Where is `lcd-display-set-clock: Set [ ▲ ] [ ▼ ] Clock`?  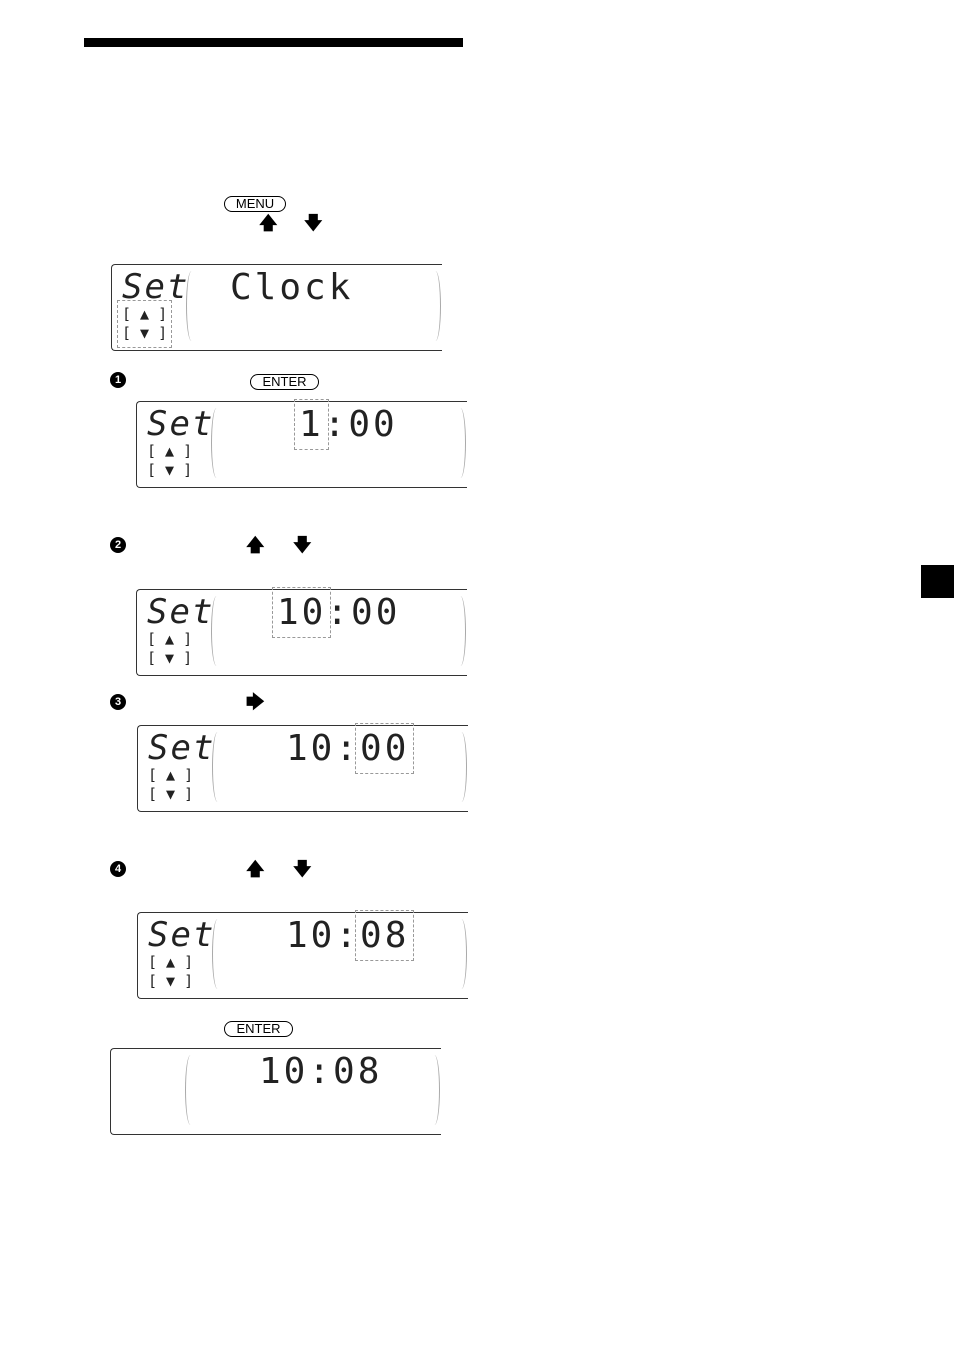 lcd-display-set-clock: Set [ ▲ ] [ ▼ ] Clock is located at coordinates (276, 307).